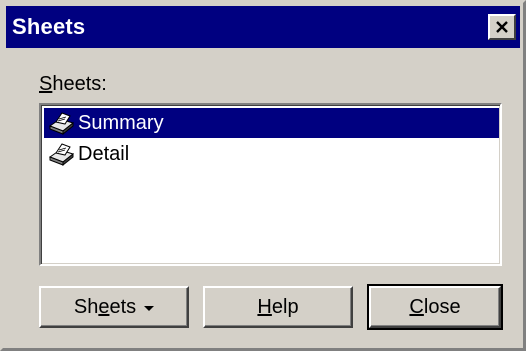 The height and width of the screenshot is (351, 526). Describe the element at coordinates (263, 27) in the screenshot. I see `title-bar: Sheets` at that location.